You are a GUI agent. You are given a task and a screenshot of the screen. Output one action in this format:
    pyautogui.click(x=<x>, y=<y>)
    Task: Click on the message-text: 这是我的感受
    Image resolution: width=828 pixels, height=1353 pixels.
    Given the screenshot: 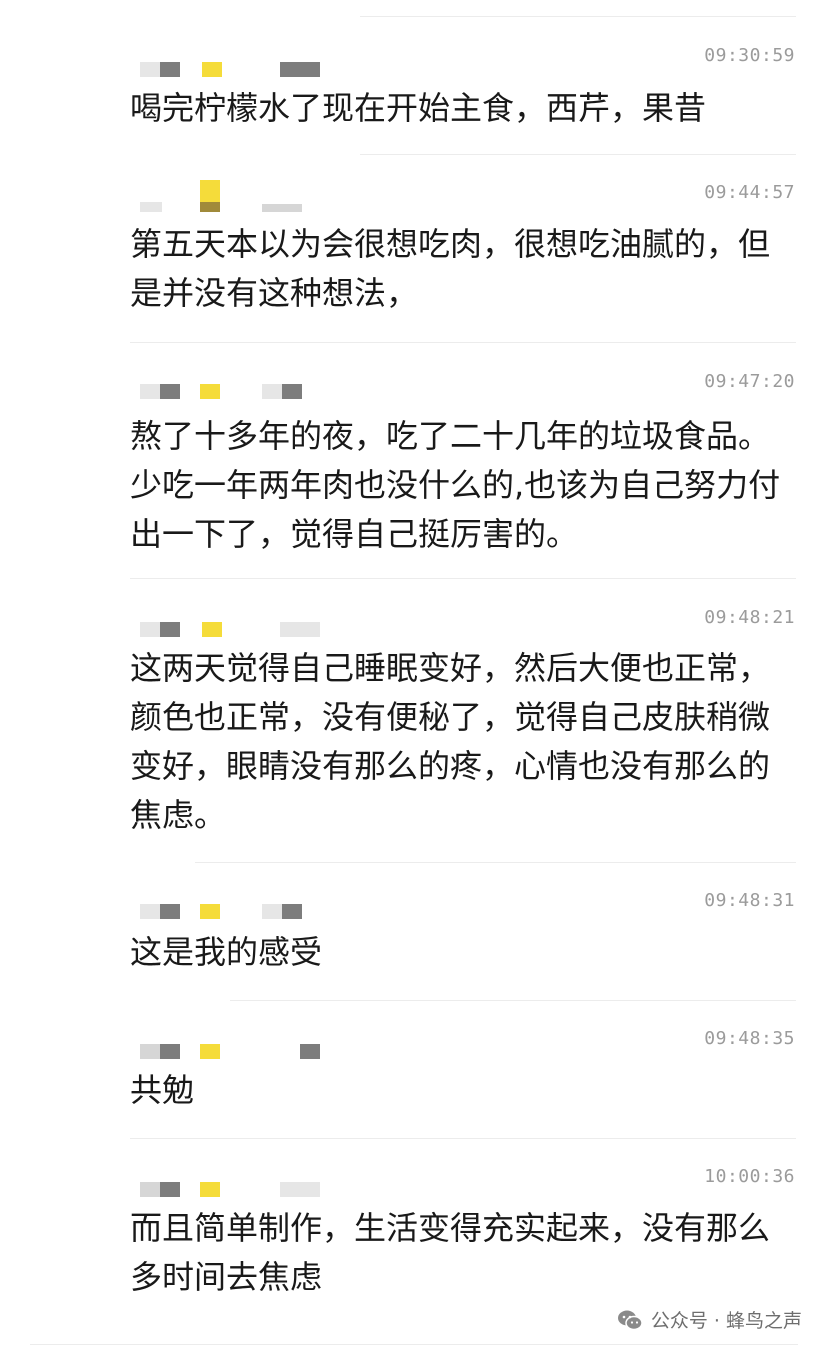 What is the action you would take?
    pyautogui.click(x=460, y=952)
    